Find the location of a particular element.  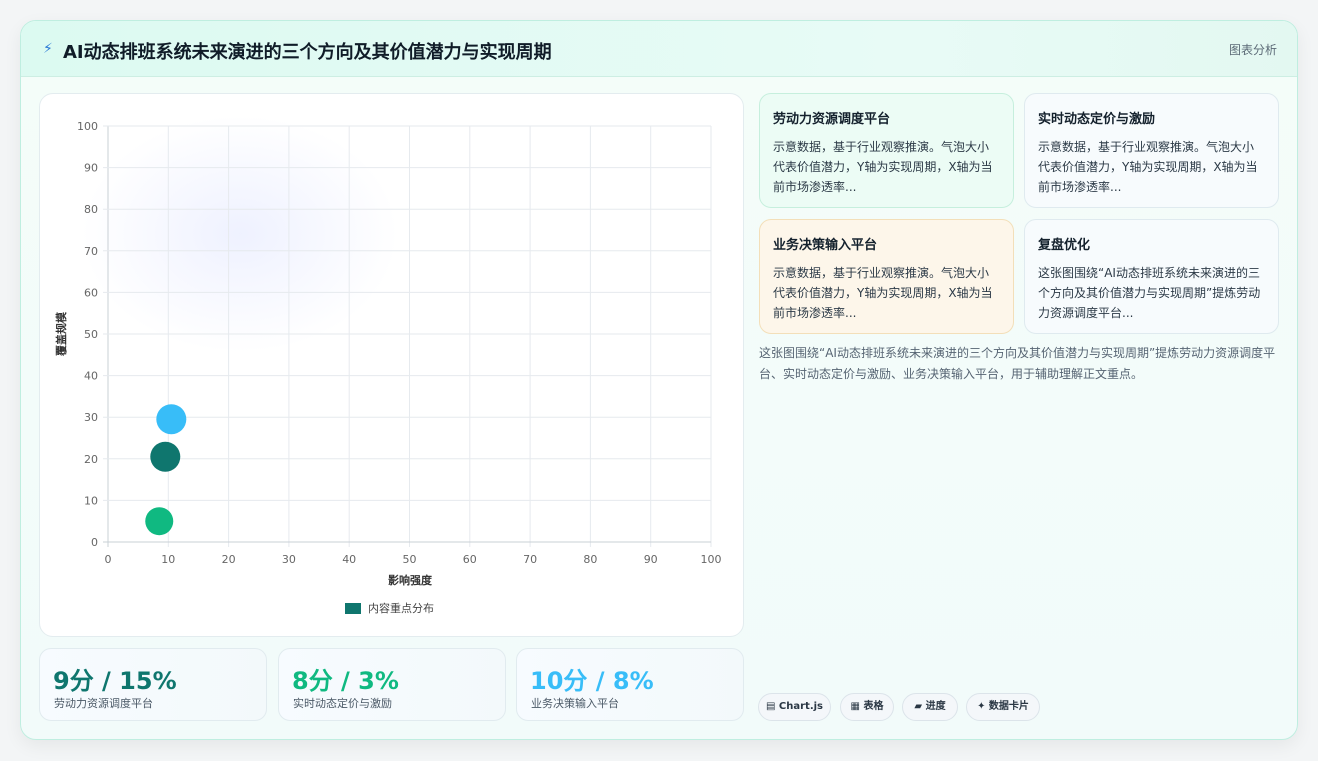

data-points is located at coordinates (166, 470).